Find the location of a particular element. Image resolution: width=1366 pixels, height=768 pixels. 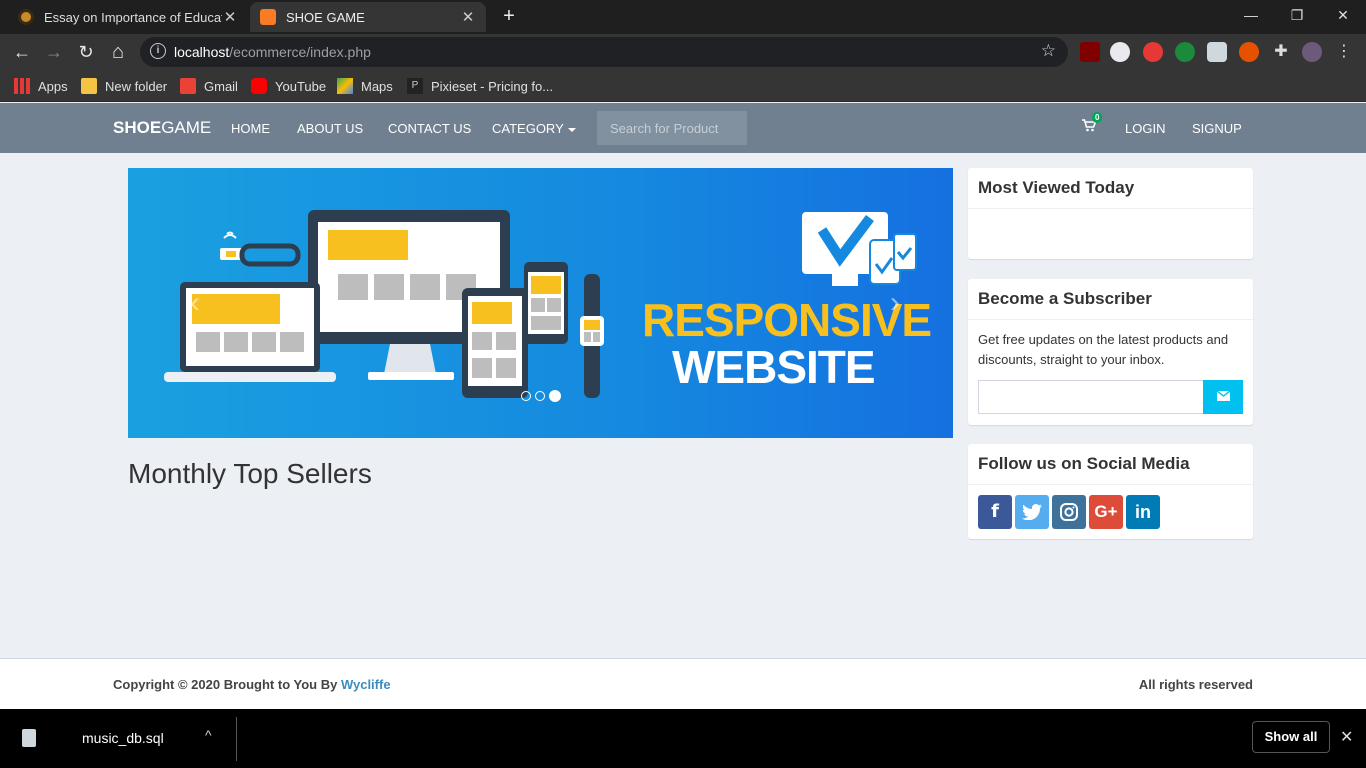

nav-category-dropdown: CATEGORY is located at coordinates (534, 128).